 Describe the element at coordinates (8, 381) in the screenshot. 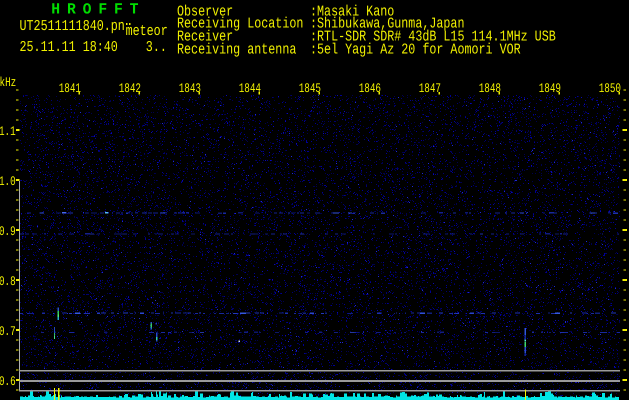

I see `svg-text: 0.6` at that location.